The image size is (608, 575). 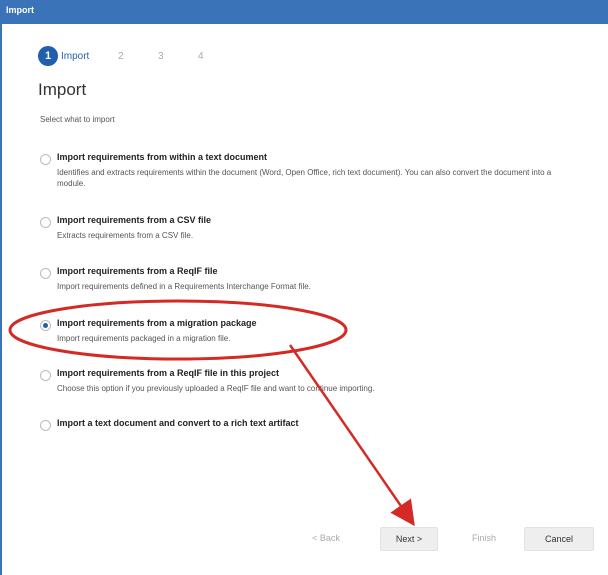 What do you see at coordinates (20, 10) in the screenshot?
I see `window-title: Import` at bounding box center [20, 10].